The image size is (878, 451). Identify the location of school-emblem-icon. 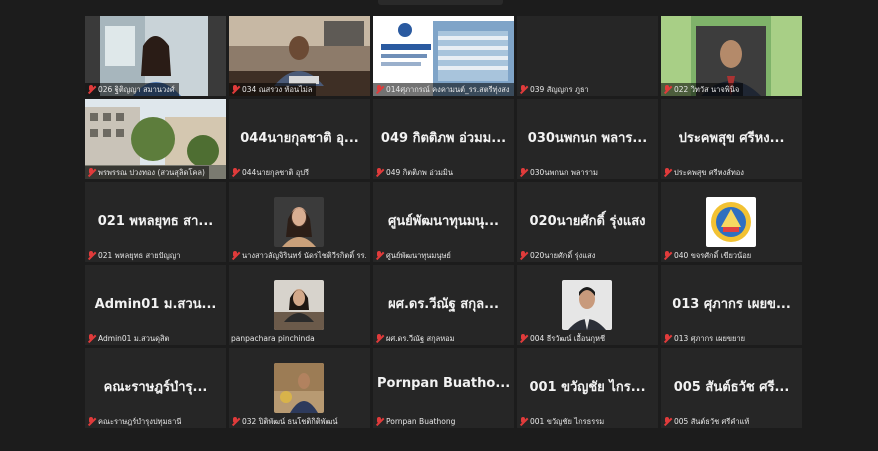
(731, 222).